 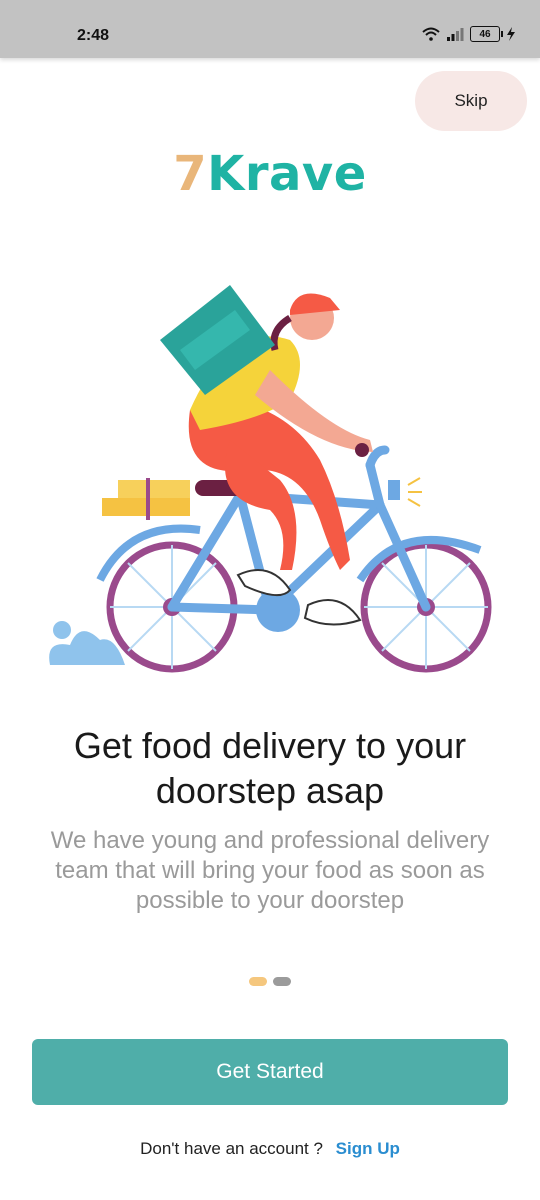 I want to click on skip-button: Skip, so click(x=471, y=101).